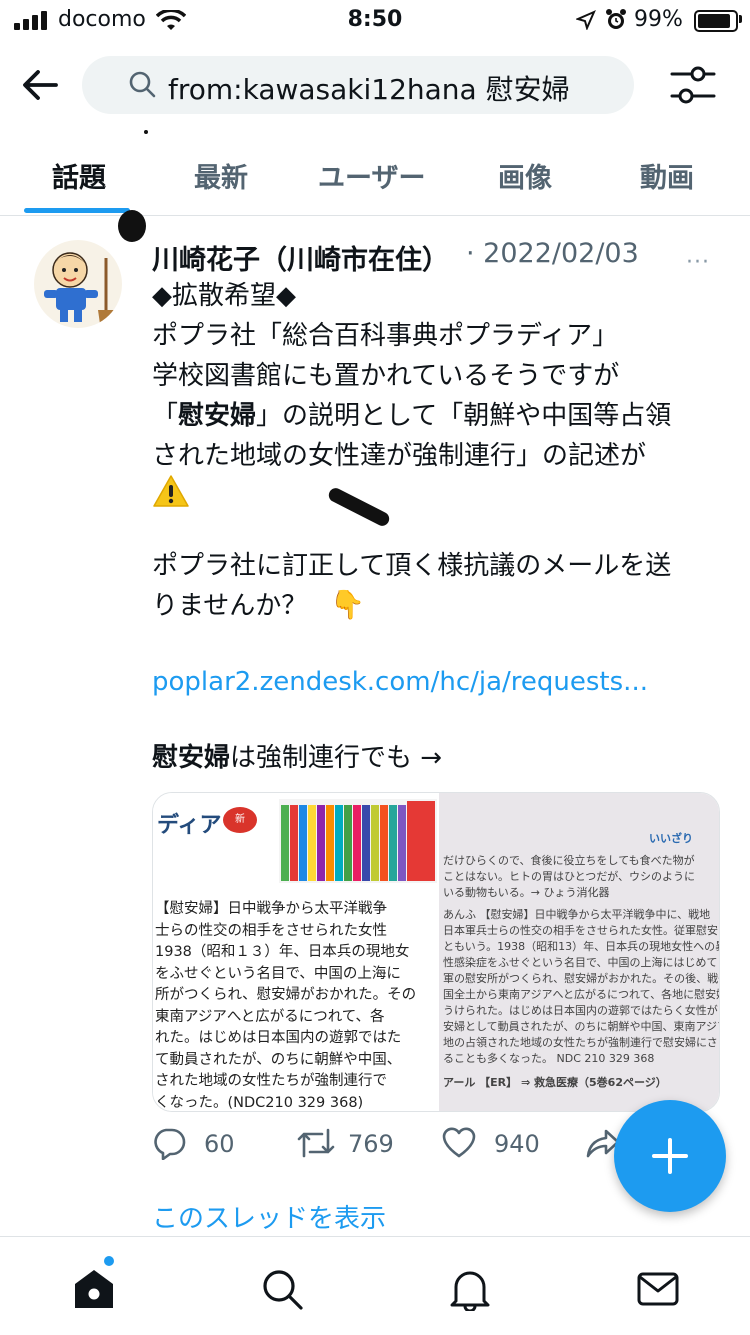 The height and width of the screenshot is (1335, 750). What do you see at coordinates (525, 175) in the screenshot?
I see `tab-images: 画像` at bounding box center [525, 175].